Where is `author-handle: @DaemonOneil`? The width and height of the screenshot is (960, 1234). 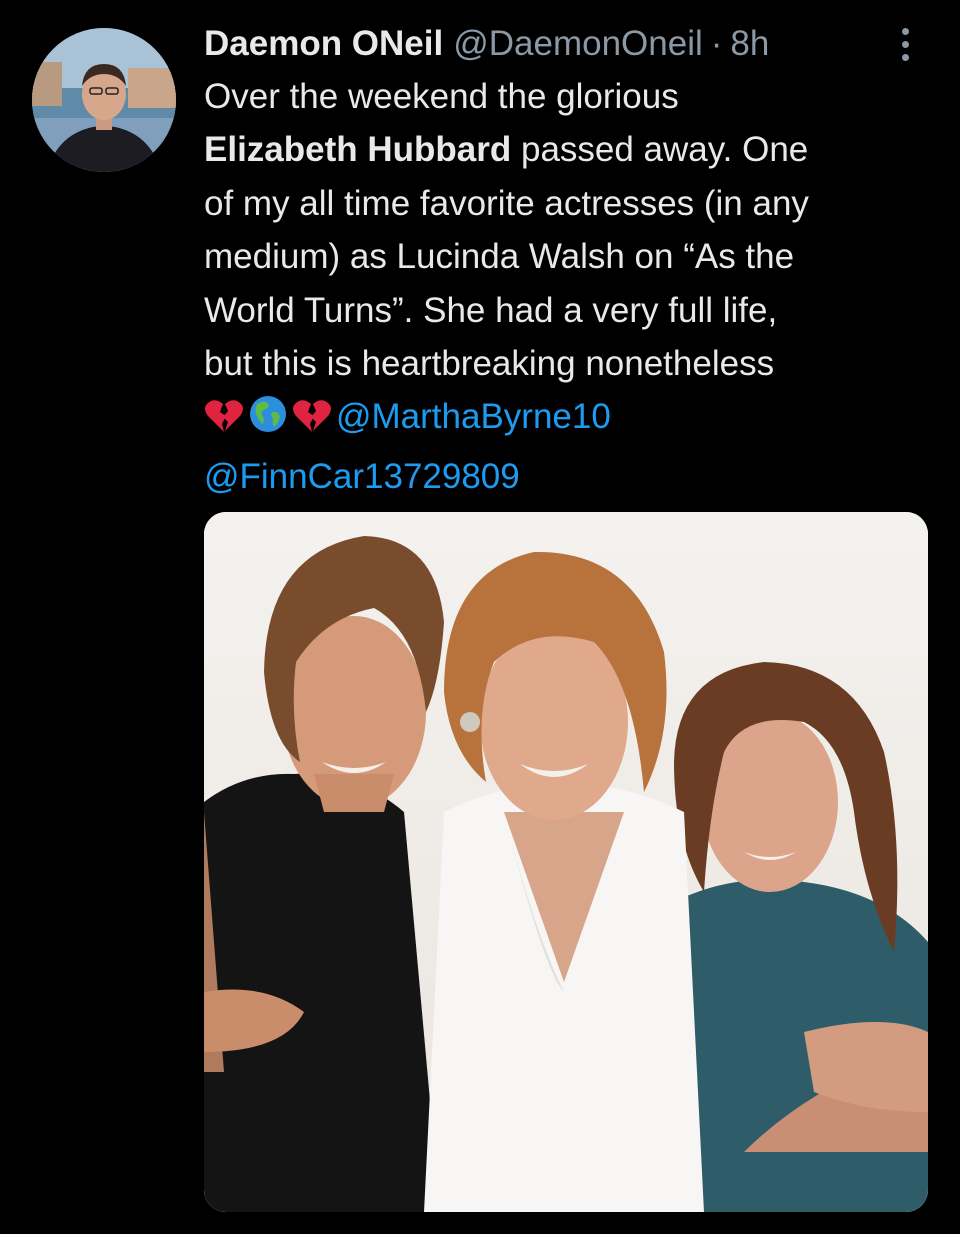
author-handle: @DaemonOneil is located at coordinates (578, 44).